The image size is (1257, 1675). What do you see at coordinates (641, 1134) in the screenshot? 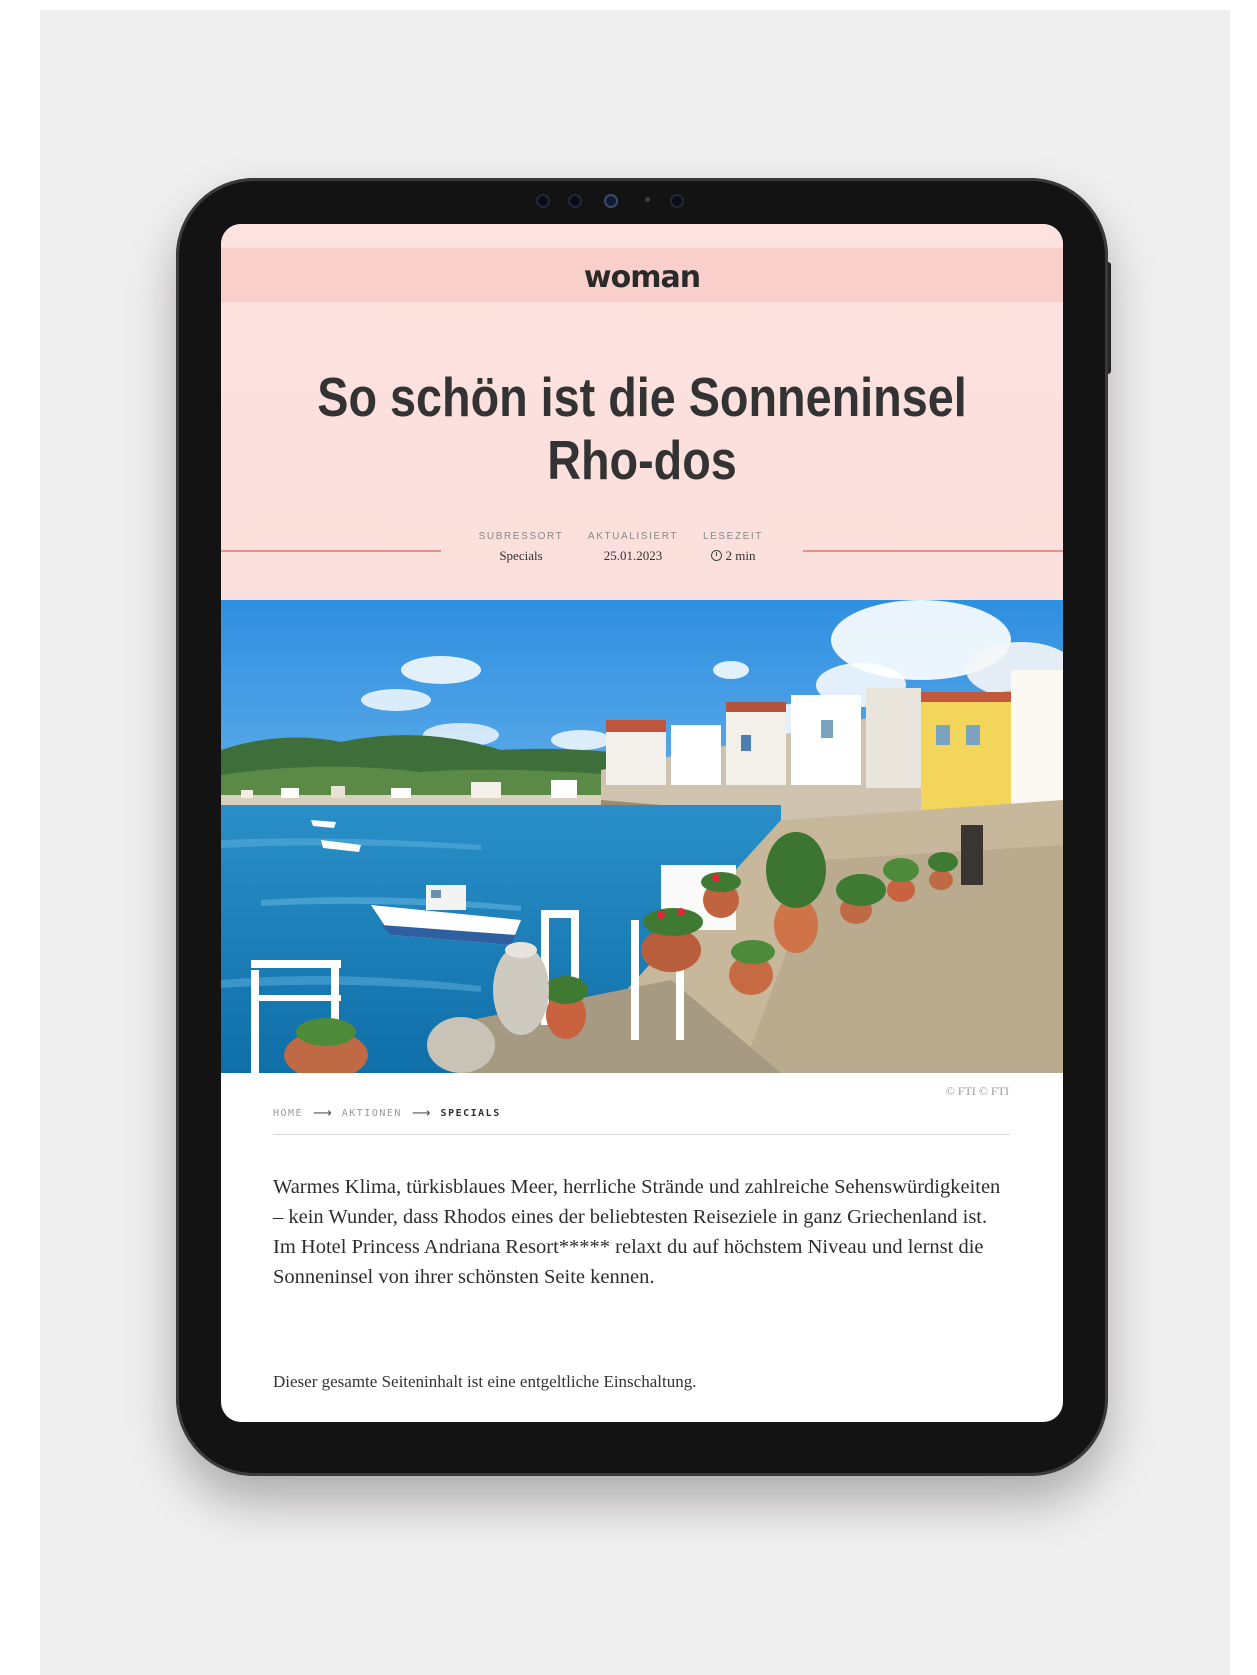
I see `breadcrumb-divider` at bounding box center [641, 1134].